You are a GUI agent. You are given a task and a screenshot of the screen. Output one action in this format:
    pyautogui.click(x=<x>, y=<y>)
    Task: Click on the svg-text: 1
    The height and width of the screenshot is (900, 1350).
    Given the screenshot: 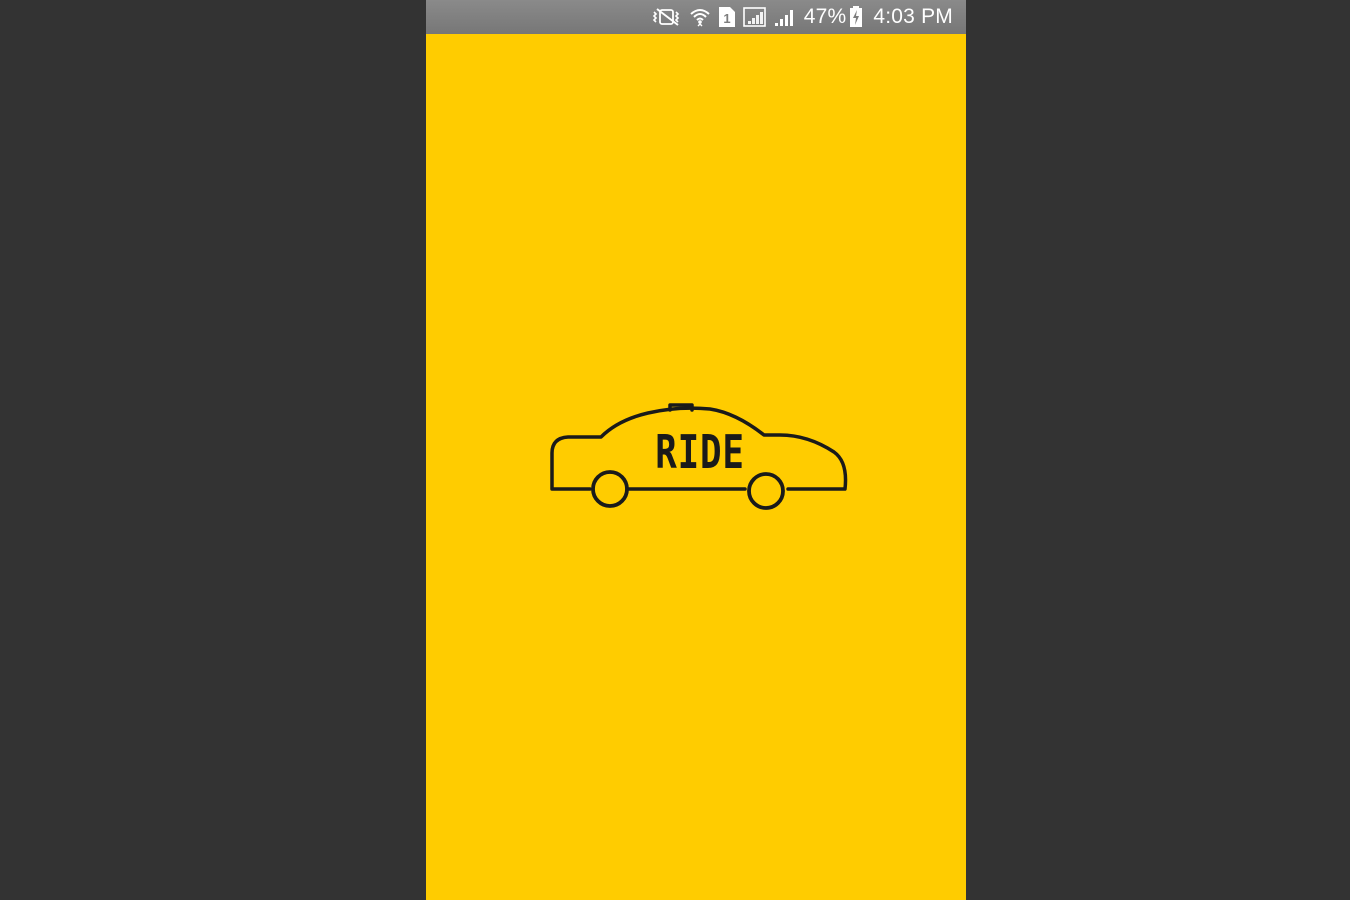 What is the action you would take?
    pyautogui.click(x=726, y=18)
    